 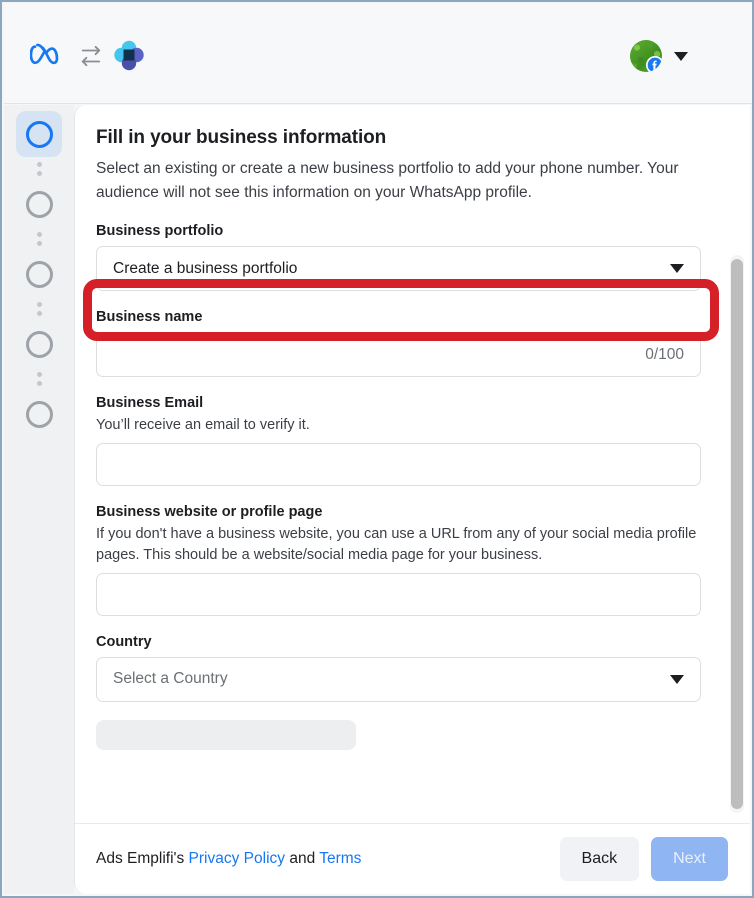 What do you see at coordinates (203, 425) in the screenshot?
I see `field-help-text: You’ll receive an email to verify it.` at bounding box center [203, 425].